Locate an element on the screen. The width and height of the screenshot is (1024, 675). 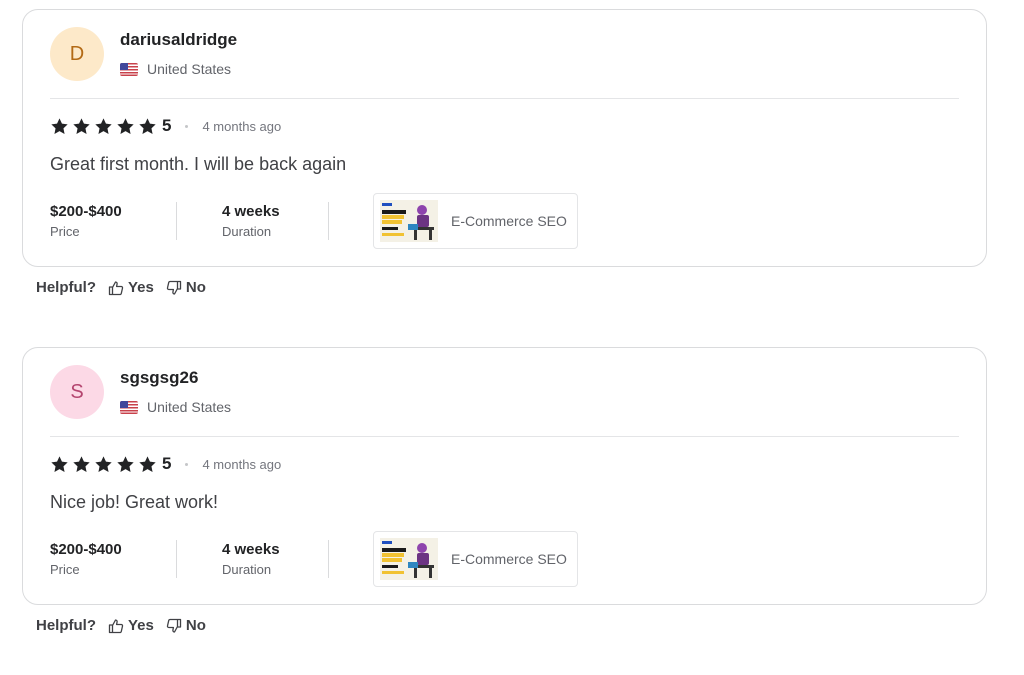
avatar-letter: S is located at coordinates (77, 391).